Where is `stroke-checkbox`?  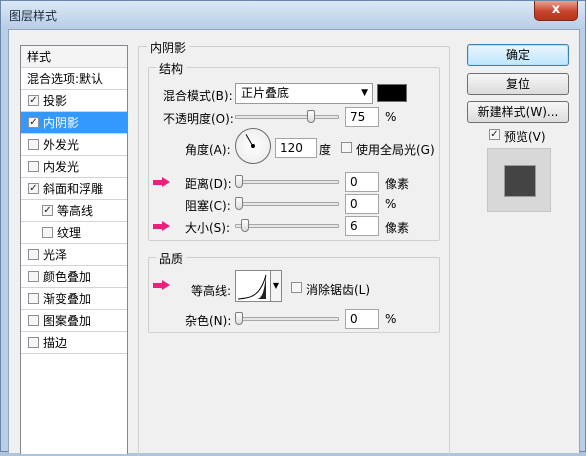 stroke-checkbox is located at coordinates (33, 342).